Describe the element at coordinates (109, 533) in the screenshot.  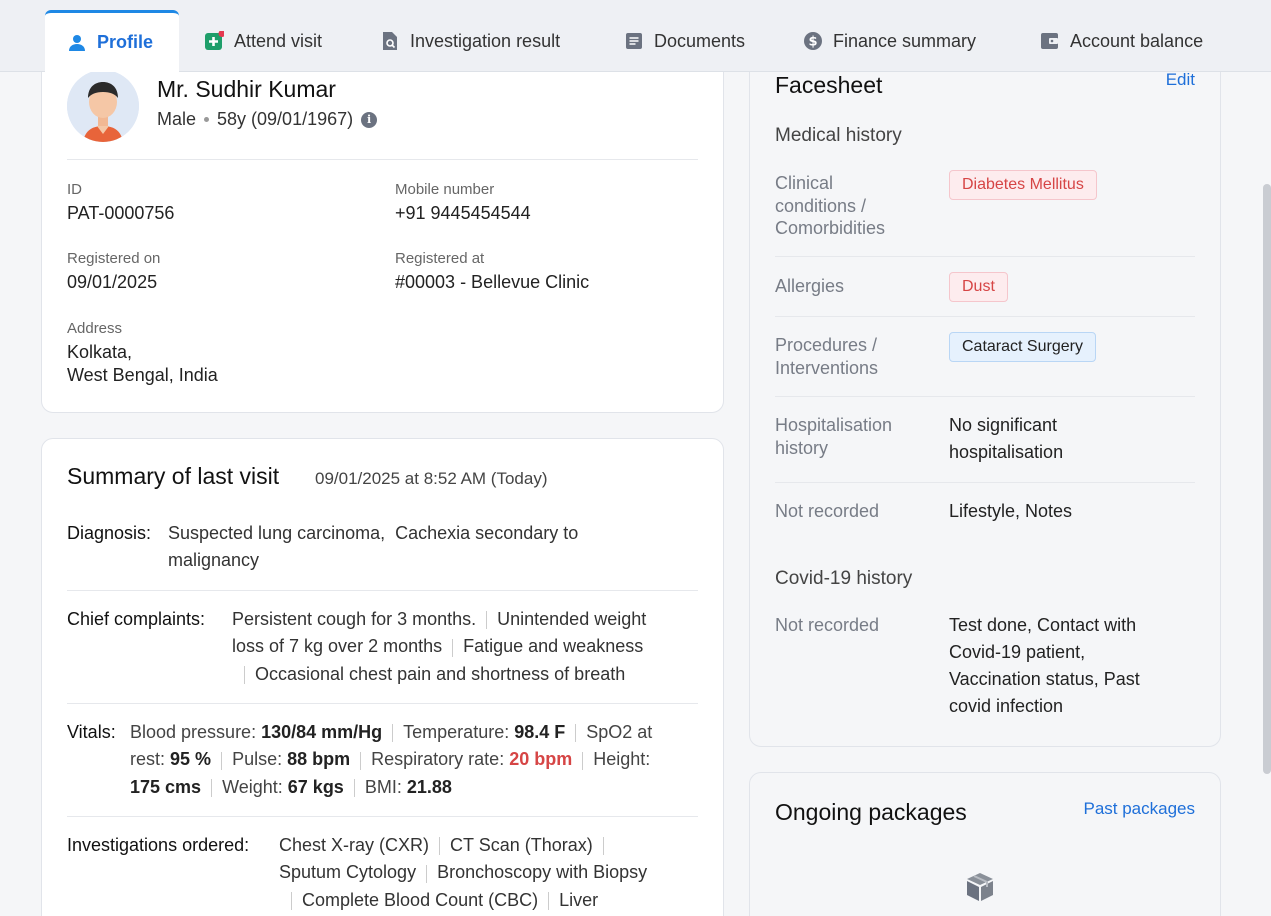
I see `diagnosis-label: Diagnosis:` at that location.